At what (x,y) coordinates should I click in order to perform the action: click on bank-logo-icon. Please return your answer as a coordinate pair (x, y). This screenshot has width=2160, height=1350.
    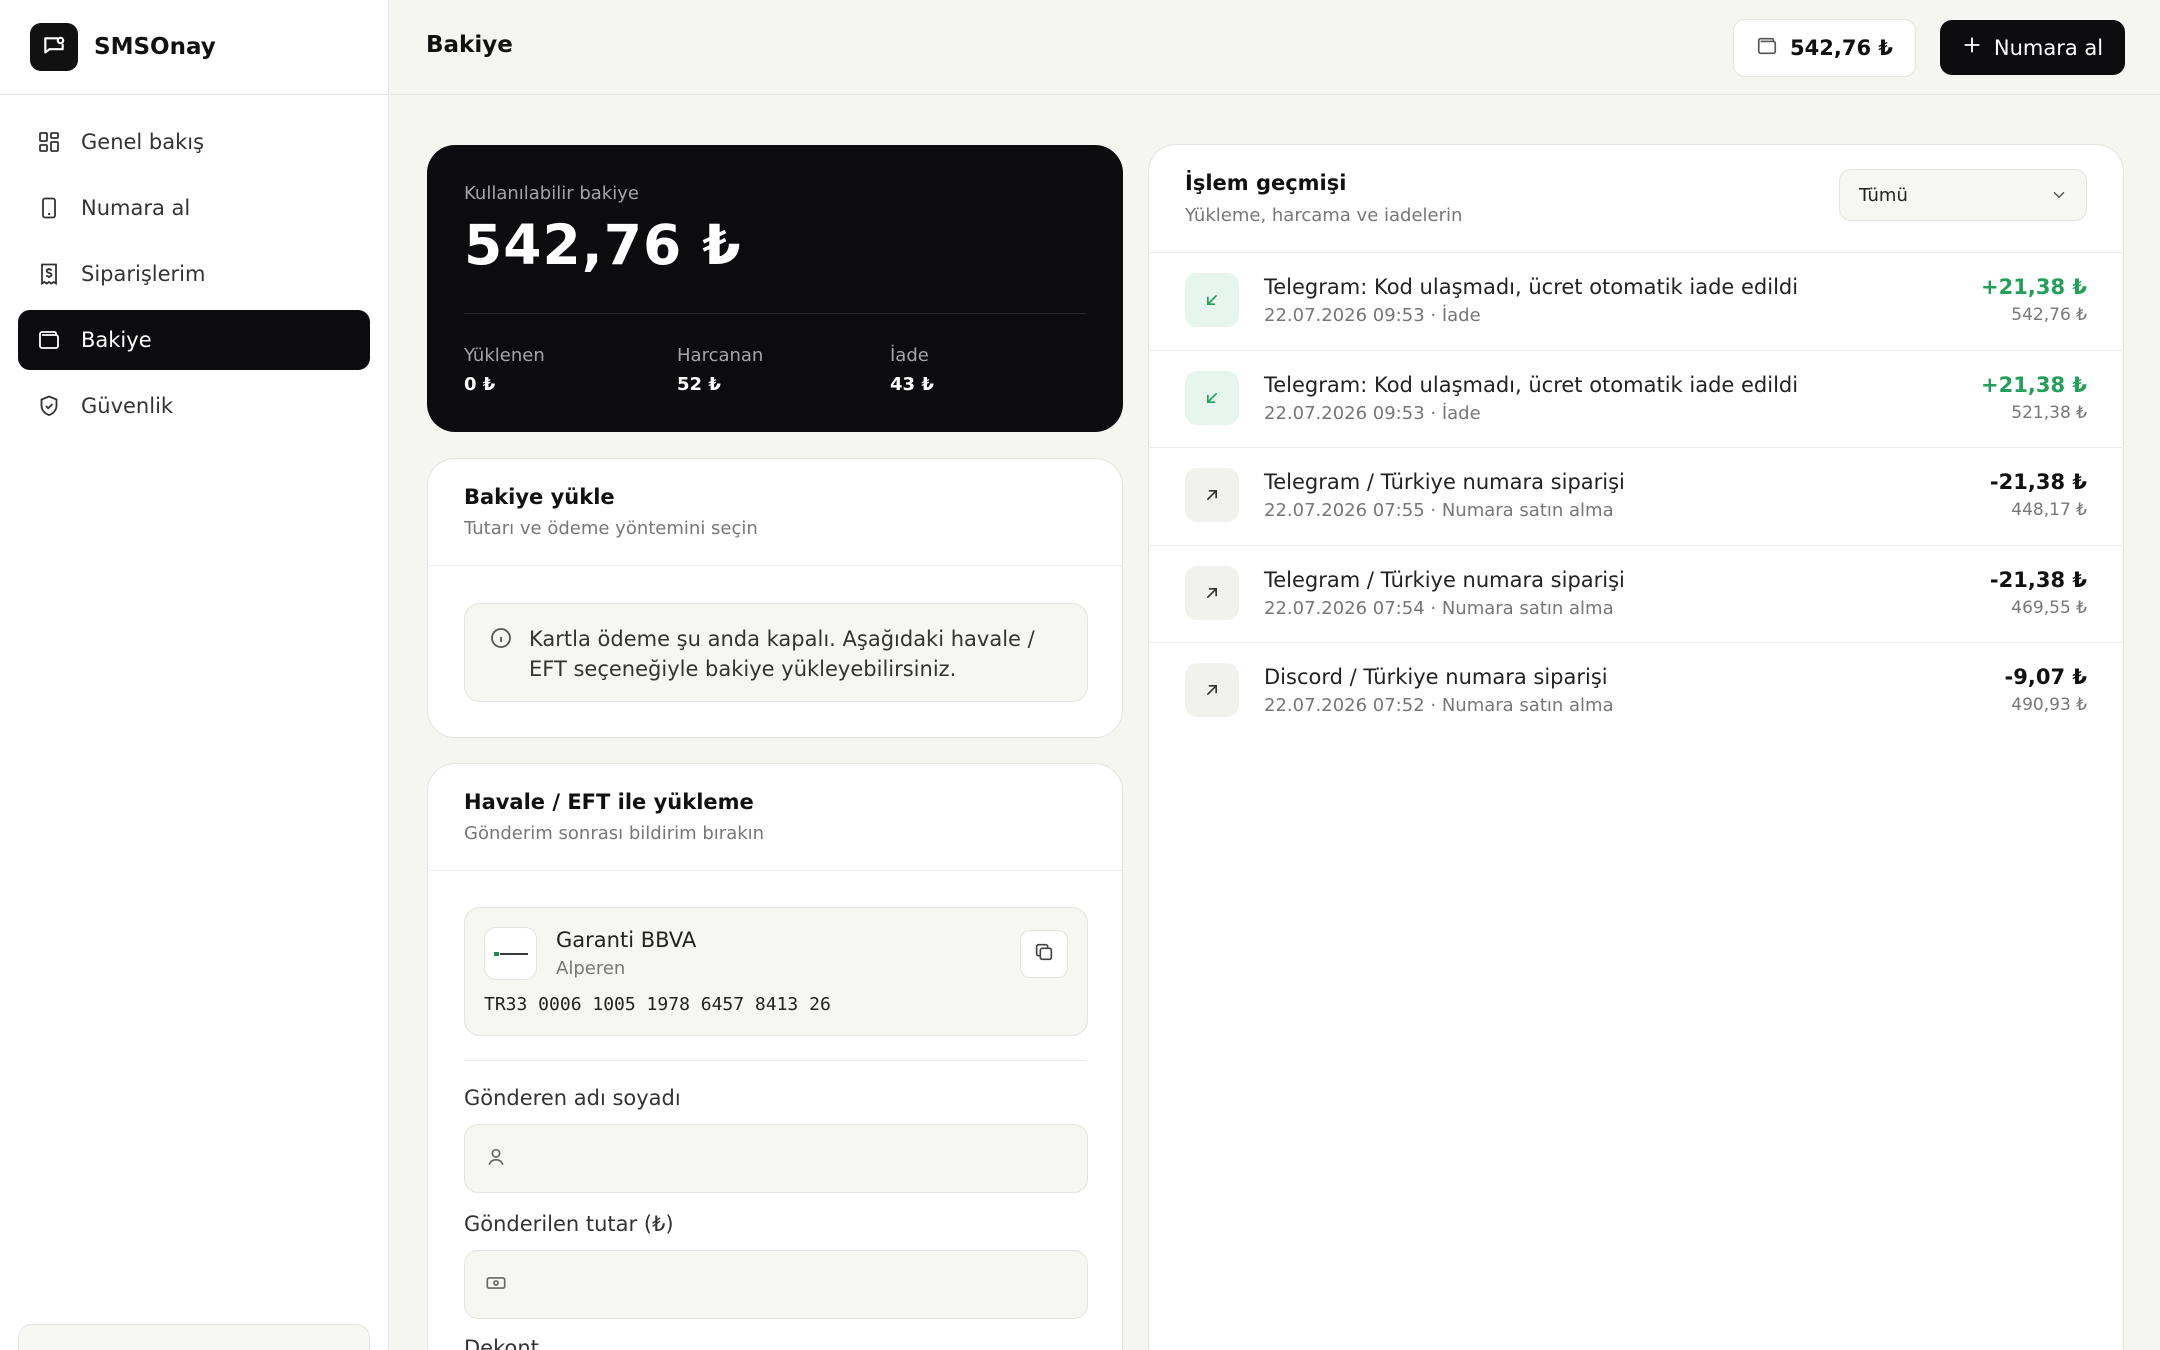
    Looking at the image, I should click on (510, 953).